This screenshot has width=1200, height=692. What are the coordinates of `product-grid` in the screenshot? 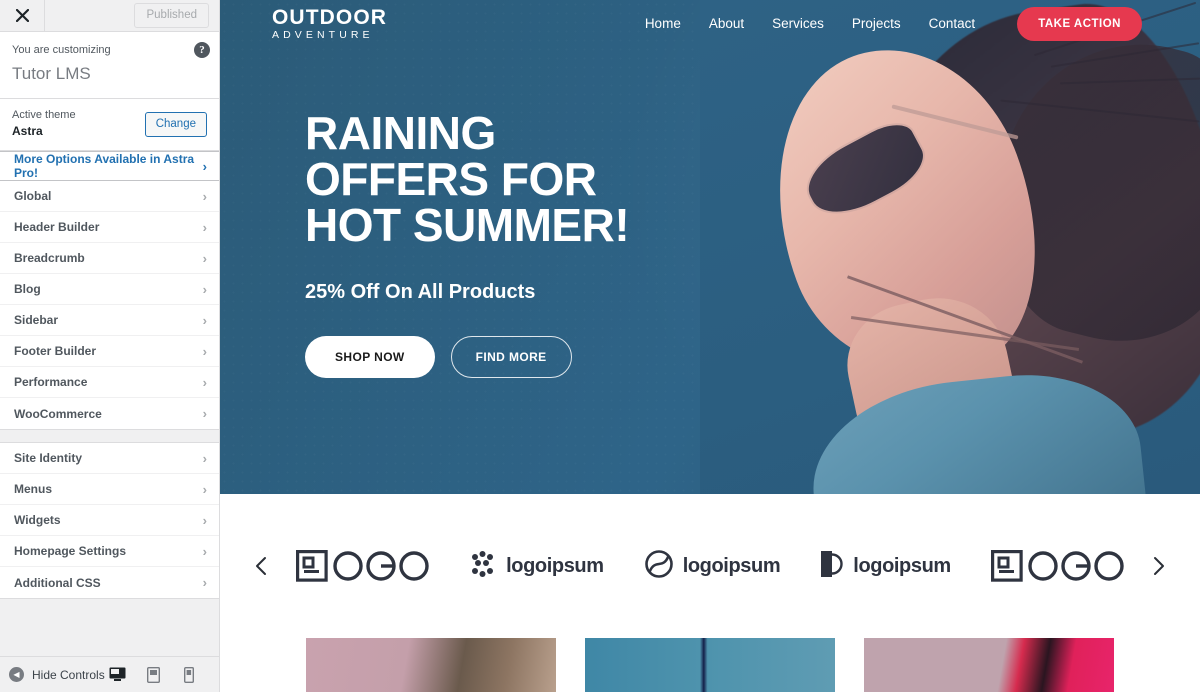 It's located at (710, 665).